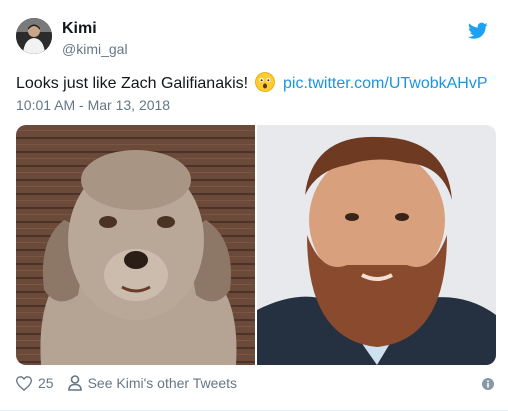  I want to click on tweet-actions: 25 See Kimi's other Tweets, so click(133, 383).